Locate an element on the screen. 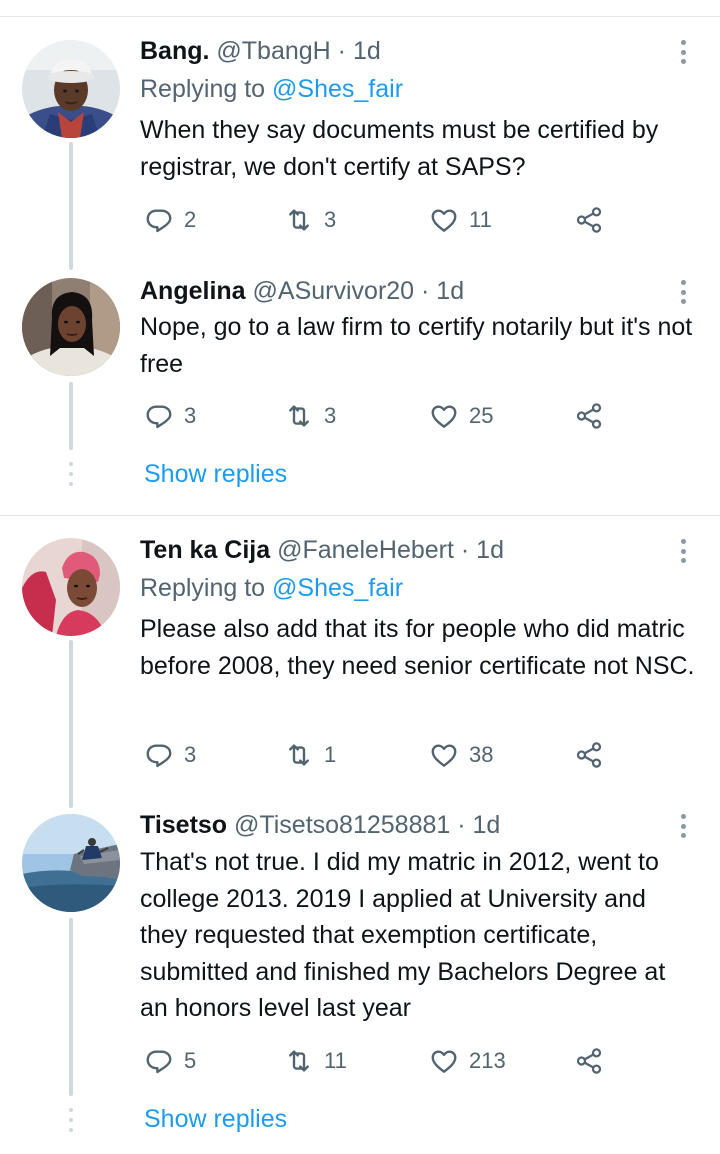  retweet-count: 11 is located at coordinates (335, 1060).